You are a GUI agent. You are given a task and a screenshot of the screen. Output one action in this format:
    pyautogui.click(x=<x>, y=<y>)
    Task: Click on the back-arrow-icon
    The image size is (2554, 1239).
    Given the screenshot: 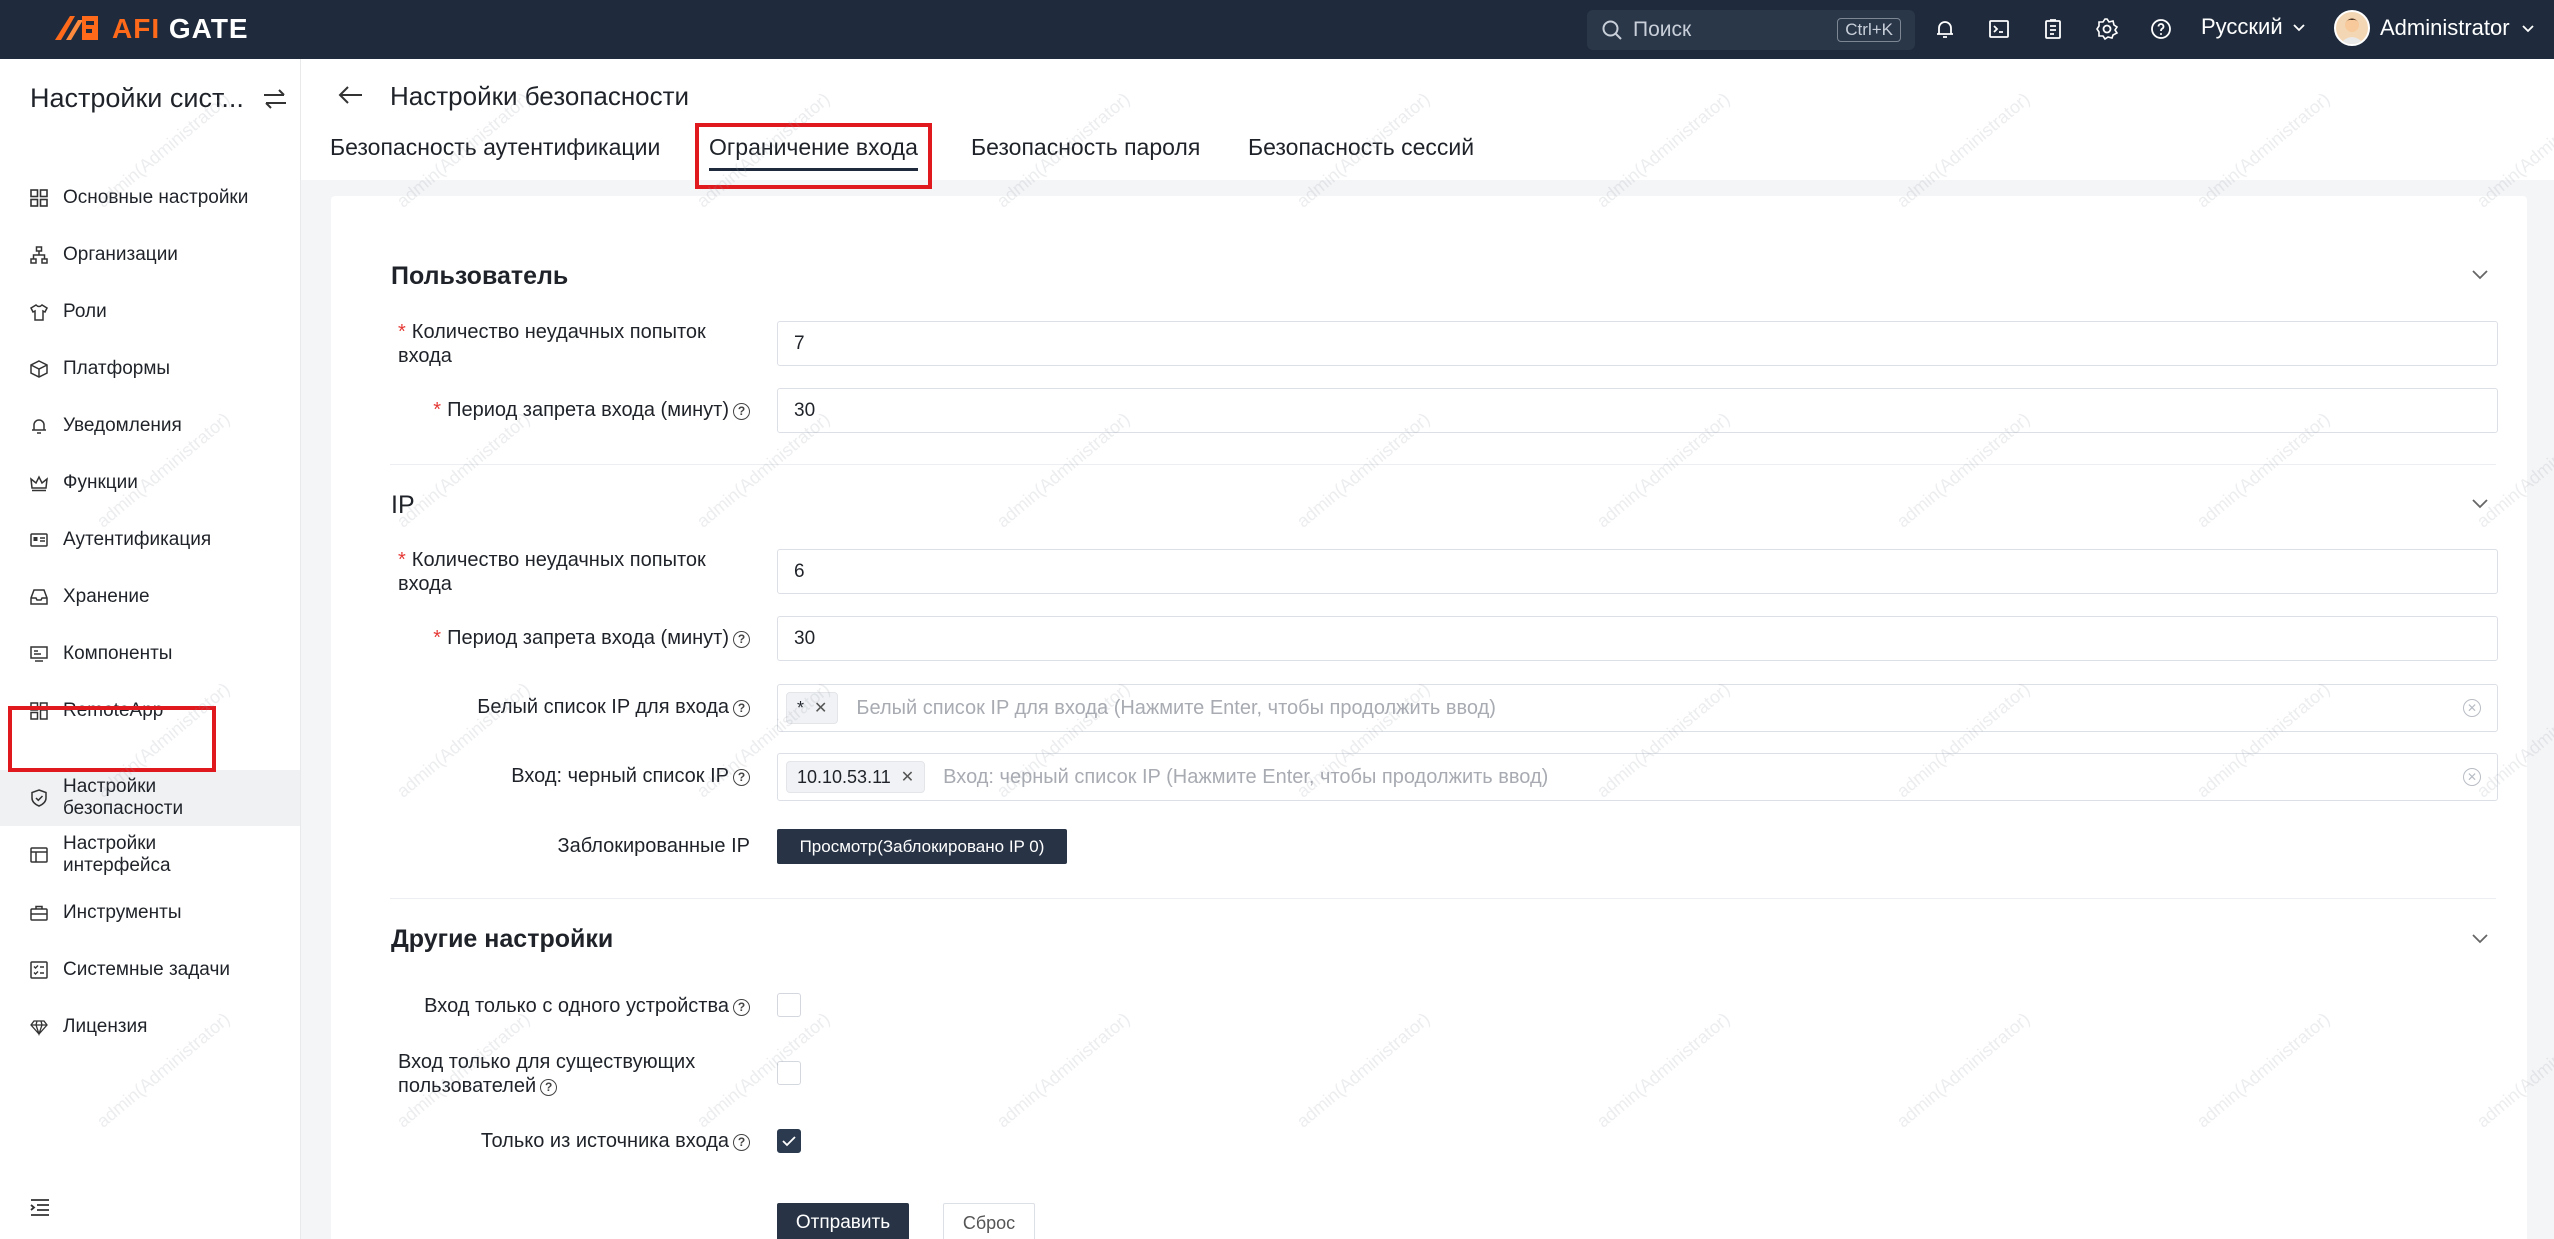 What is the action you would take?
    pyautogui.click(x=351, y=97)
    